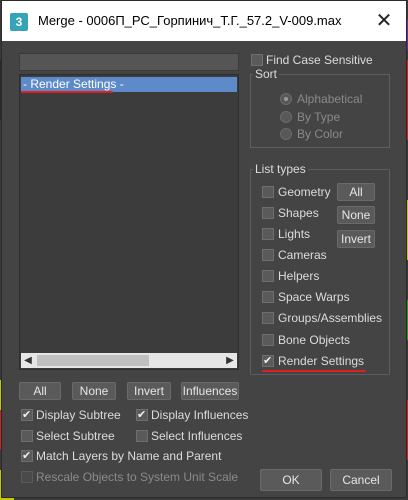 This screenshot has width=408, height=500. Describe the element at coordinates (298, 213) in the screenshot. I see `list-type-shapes-label: Shapes` at that location.